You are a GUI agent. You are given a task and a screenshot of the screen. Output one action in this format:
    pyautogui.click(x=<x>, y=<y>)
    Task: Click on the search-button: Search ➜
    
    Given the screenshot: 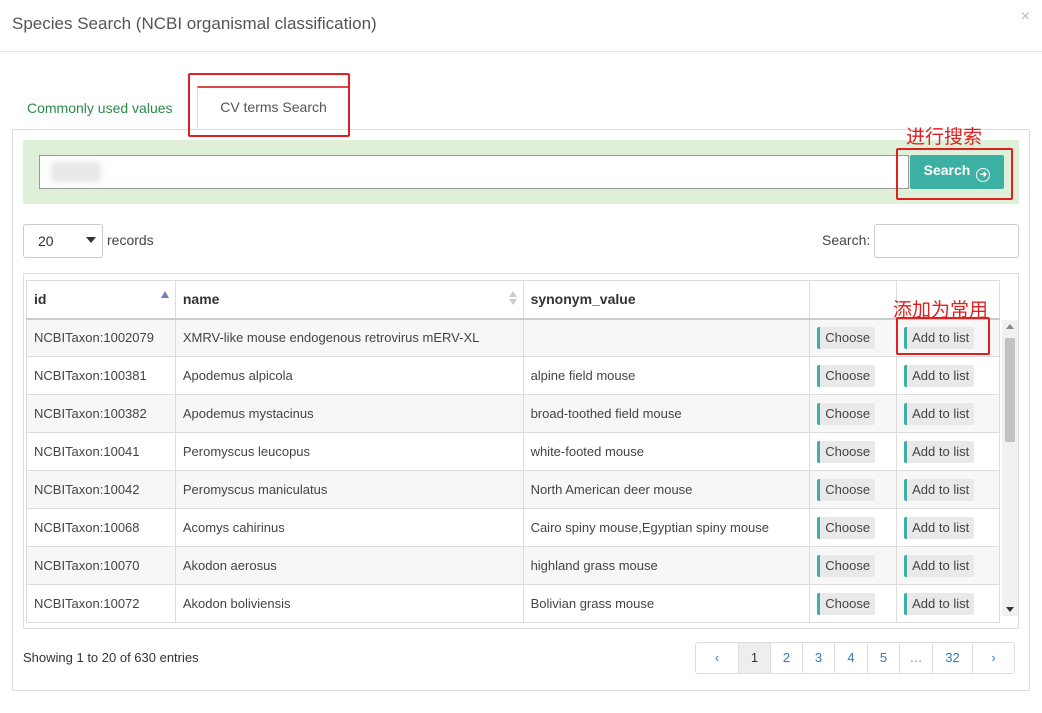 What is the action you would take?
    pyautogui.click(x=957, y=172)
    